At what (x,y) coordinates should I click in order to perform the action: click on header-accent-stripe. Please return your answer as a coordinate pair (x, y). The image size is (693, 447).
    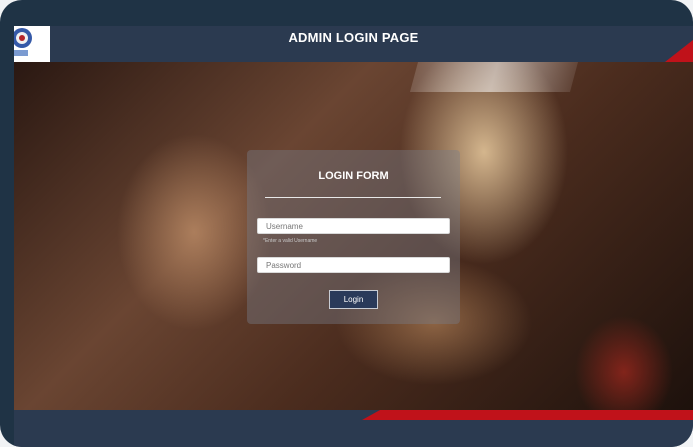
    Looking at the image, I should click on (679, 51).